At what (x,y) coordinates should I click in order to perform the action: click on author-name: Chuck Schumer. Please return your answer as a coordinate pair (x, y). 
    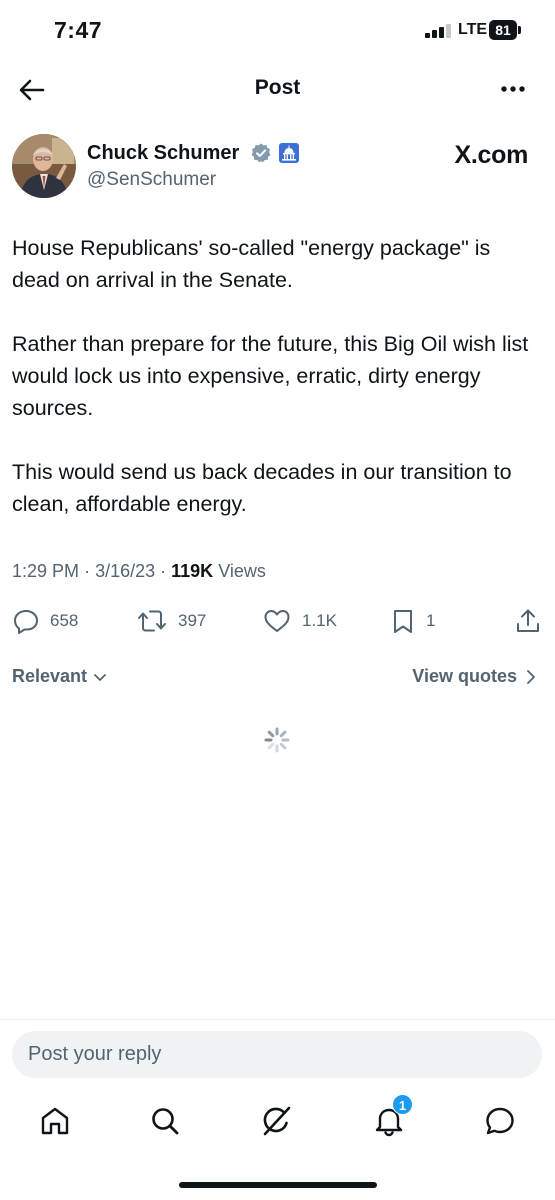
    Looking at the image, I should click on (163, 153).